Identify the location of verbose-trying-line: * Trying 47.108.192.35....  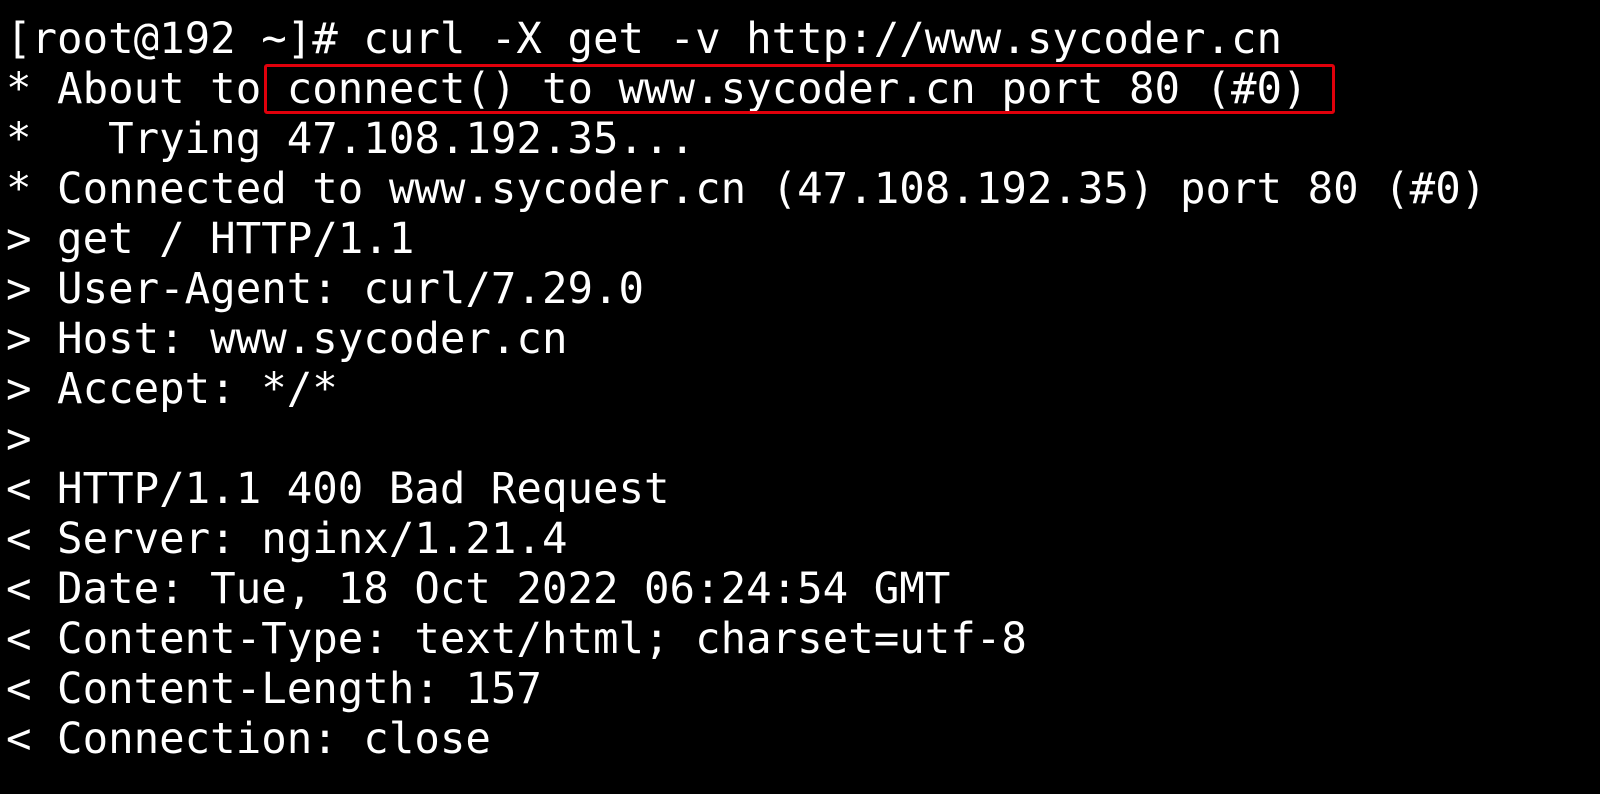
(351, 138).